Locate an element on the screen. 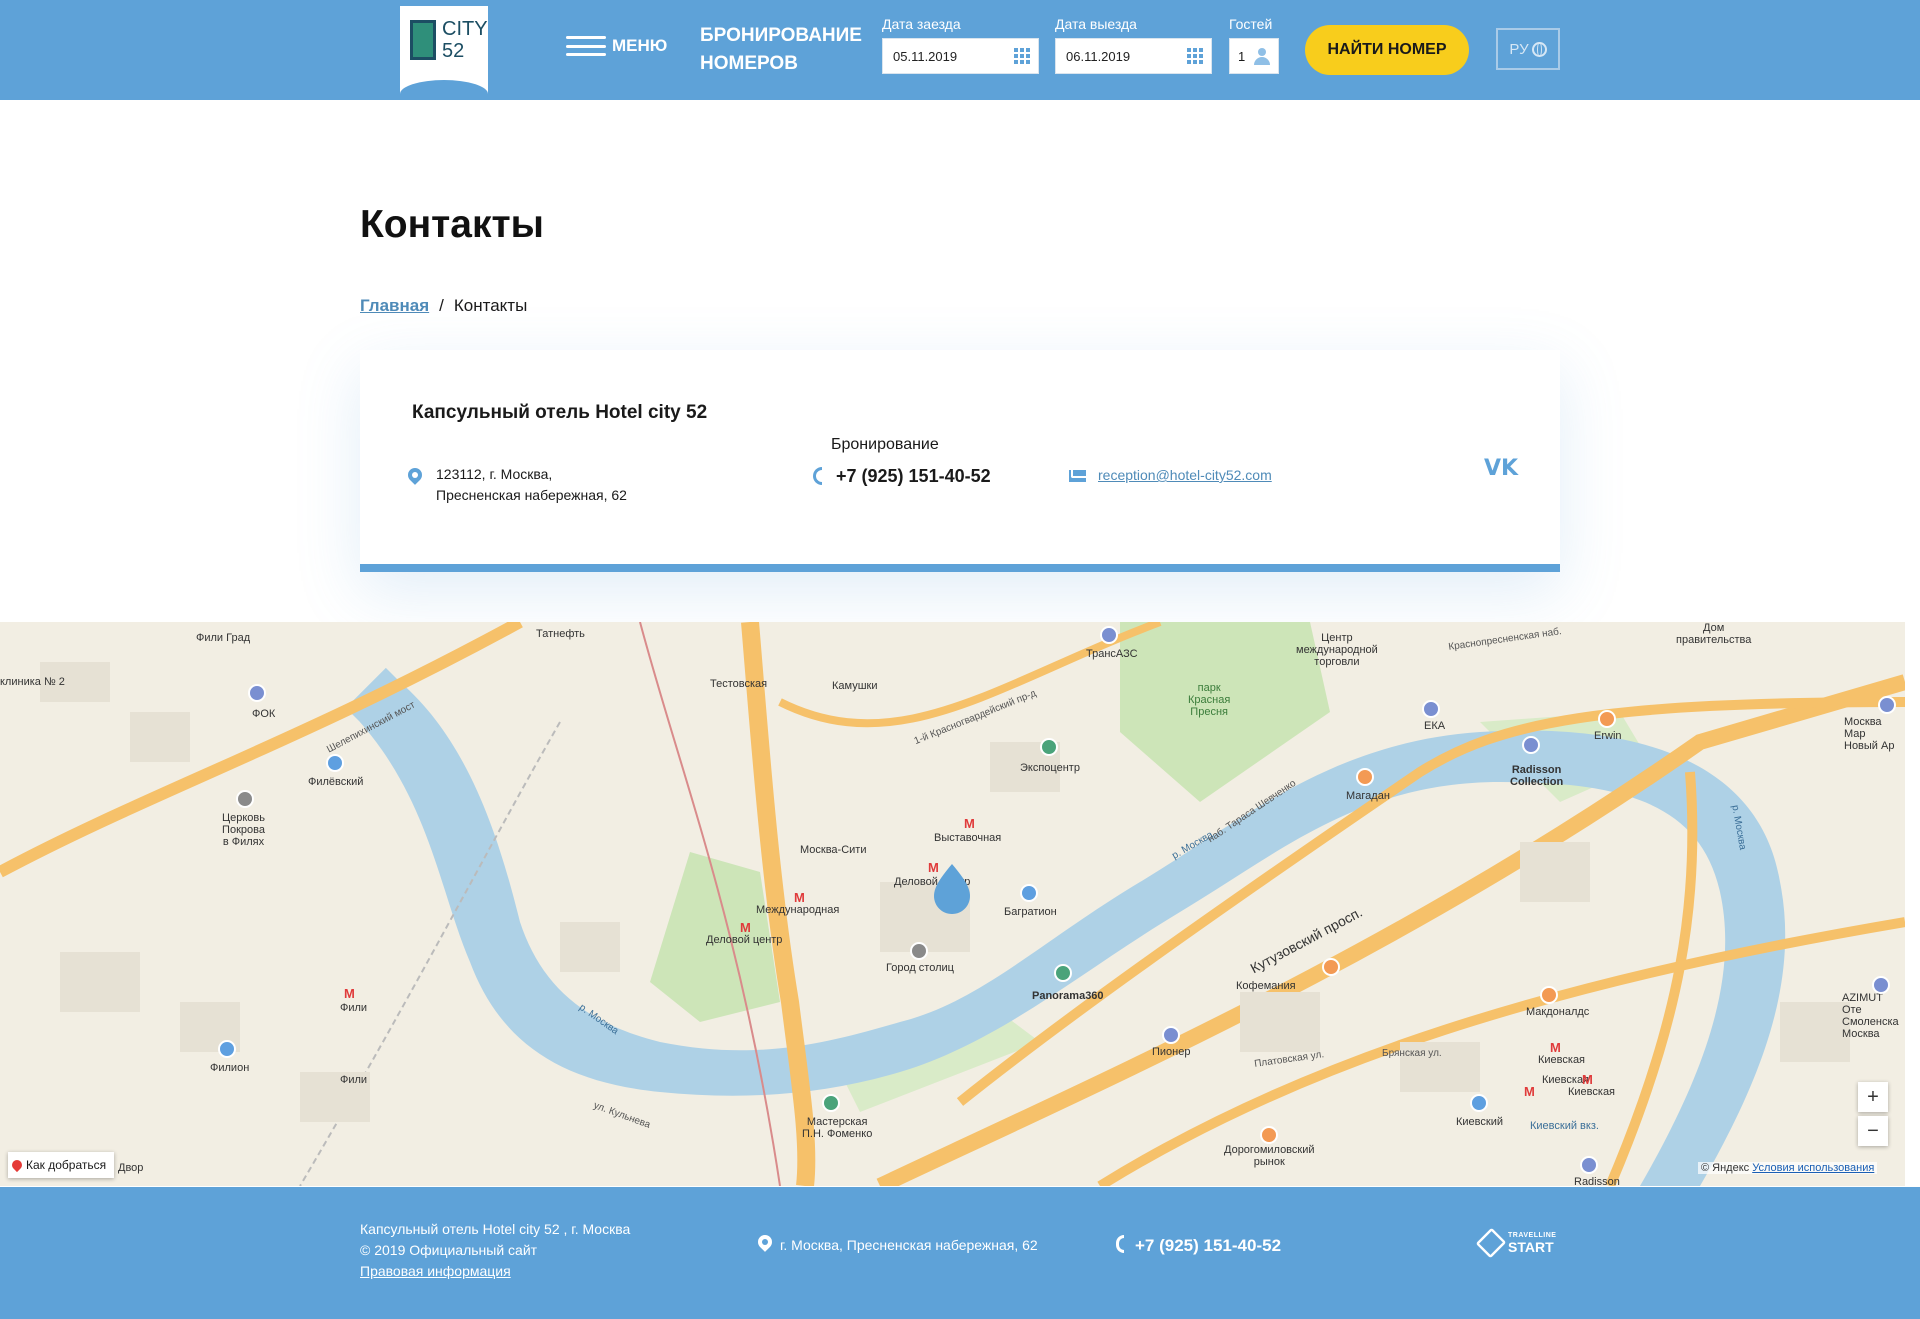 The image size is (1920, 1319). booking-label: Бронирование is located at coordinates (885, 444).